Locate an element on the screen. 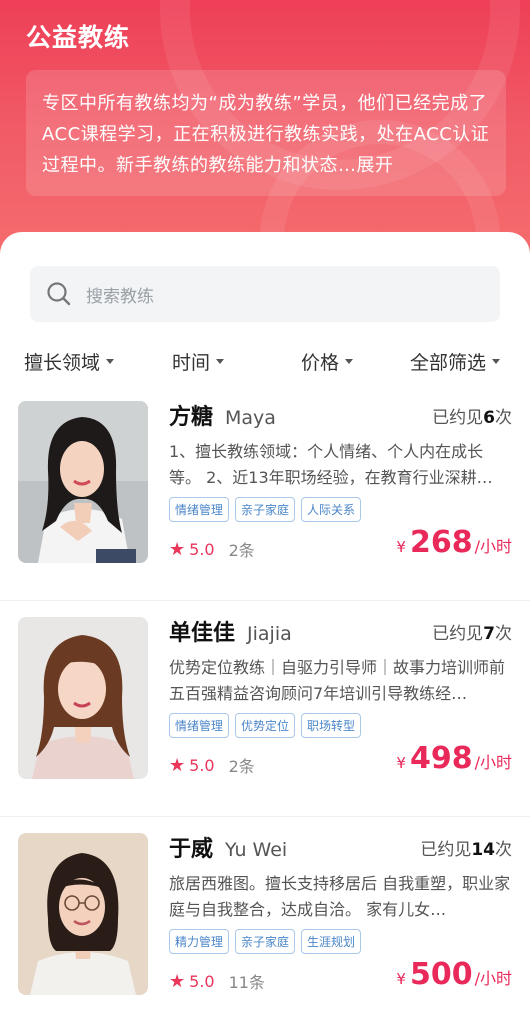 The height and width of the screenshot is (1024, 530). filter-label: 擅长领域 is located at coordinates (62, 363).